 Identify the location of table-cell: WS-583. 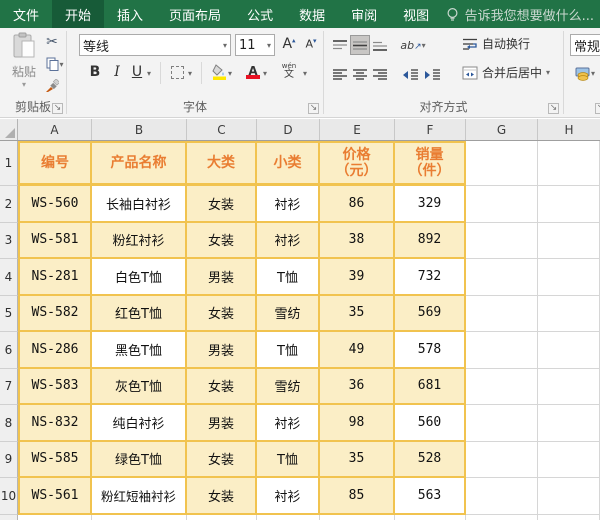
(55, 386).